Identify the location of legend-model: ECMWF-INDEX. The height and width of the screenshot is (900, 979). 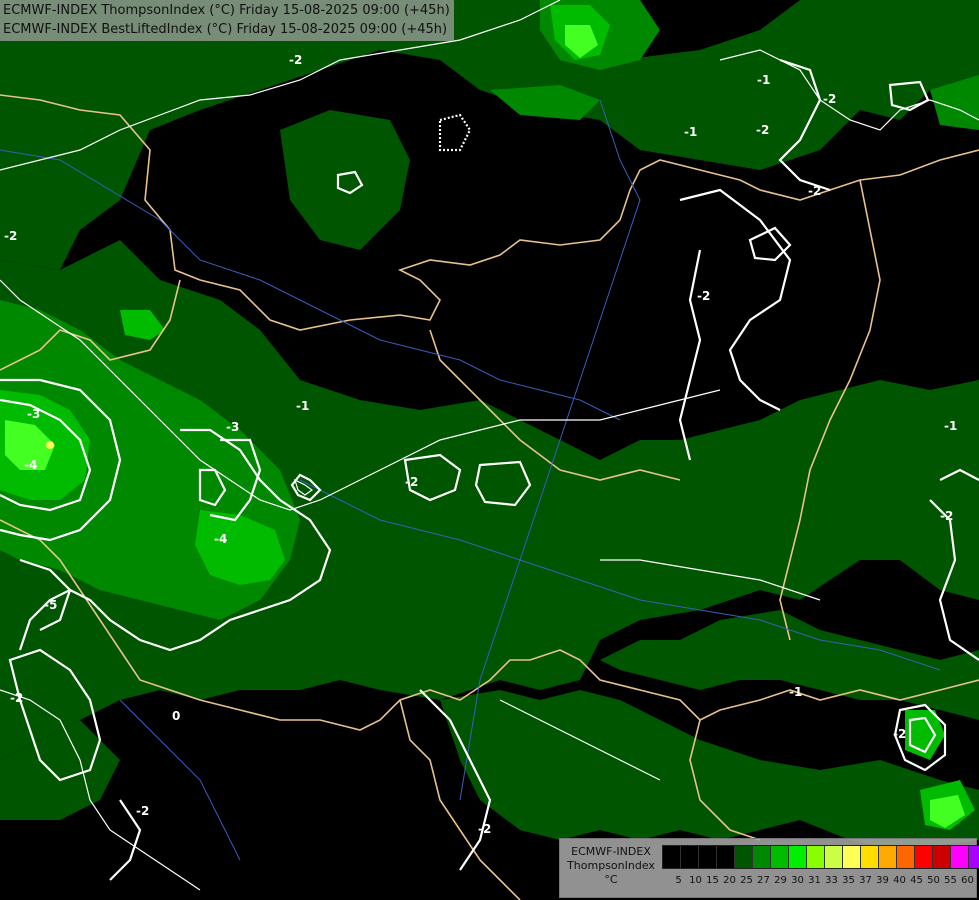
(611, 851).